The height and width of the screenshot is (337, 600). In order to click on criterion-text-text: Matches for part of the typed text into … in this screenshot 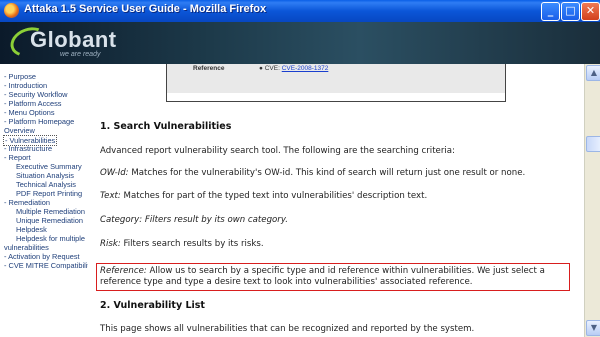, I will do `click(274, 196)`.